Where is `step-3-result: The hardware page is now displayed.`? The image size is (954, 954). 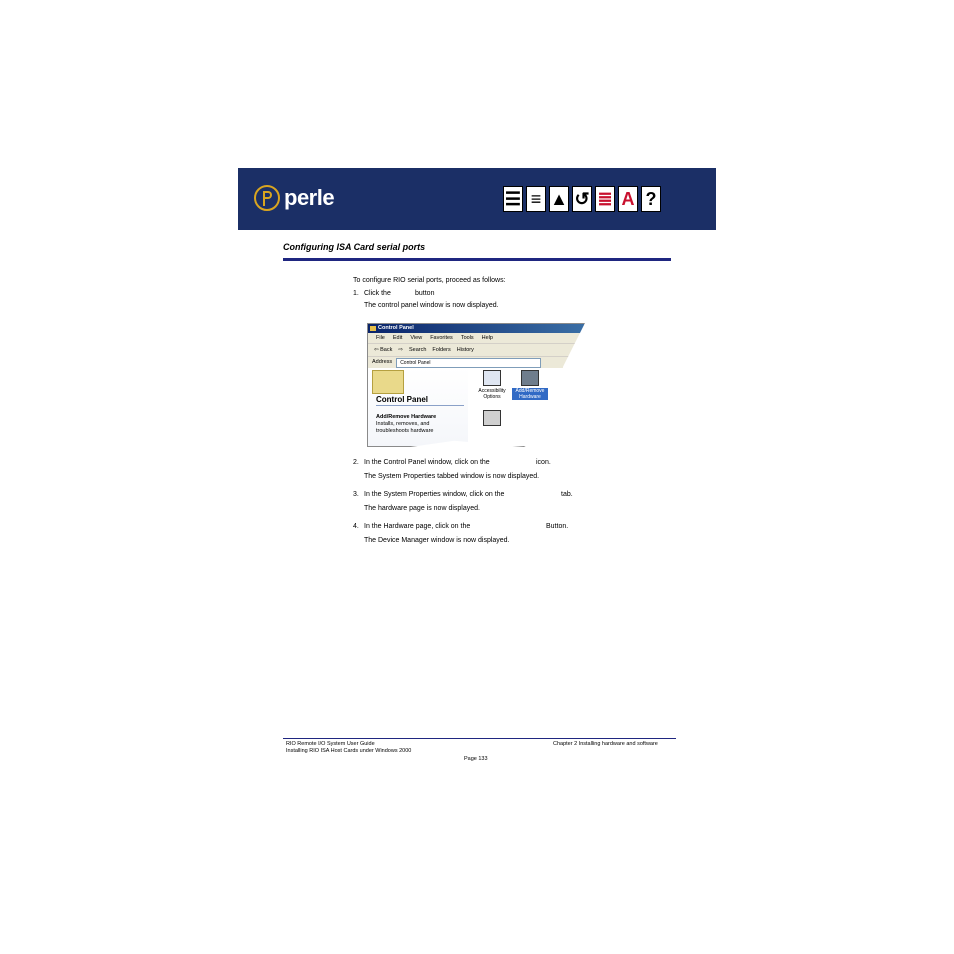
step-3-result: The hardware page is now displayed. is located at coordinates (422, 508).